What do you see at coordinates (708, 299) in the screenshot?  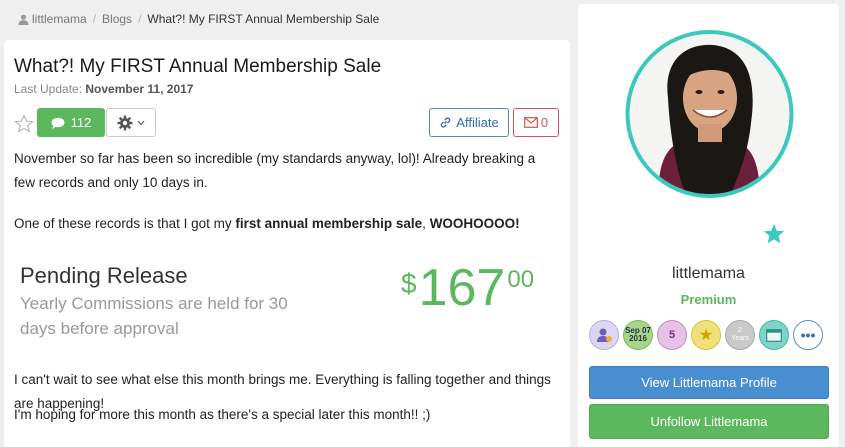 I see `membership-level: Premium` at bounding box center [708, 299].